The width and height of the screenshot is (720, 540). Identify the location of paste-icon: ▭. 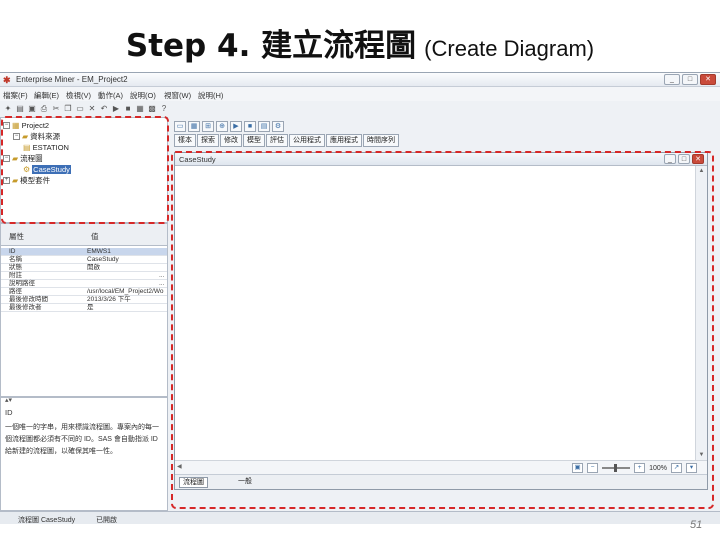
(80, 109).